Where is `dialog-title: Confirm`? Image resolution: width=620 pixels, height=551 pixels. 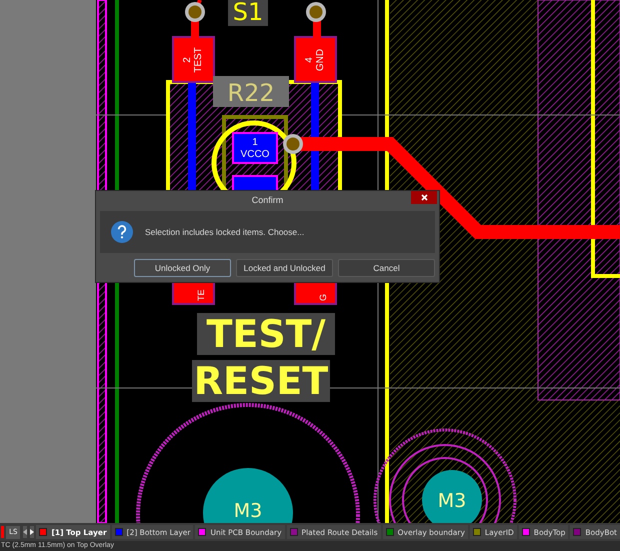 dialog-title: Confirm is located at coordinates (268, 200).